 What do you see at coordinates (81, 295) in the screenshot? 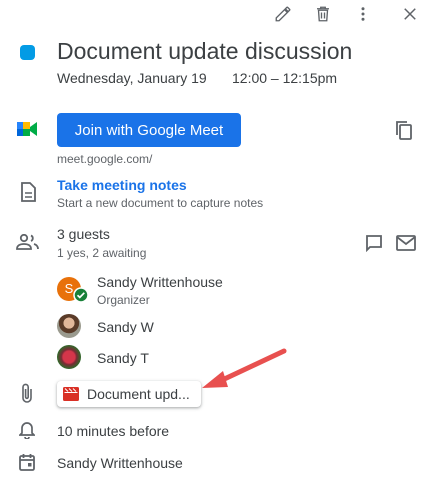
I see `accepted-check-icon` at bounding box center [81, 295].